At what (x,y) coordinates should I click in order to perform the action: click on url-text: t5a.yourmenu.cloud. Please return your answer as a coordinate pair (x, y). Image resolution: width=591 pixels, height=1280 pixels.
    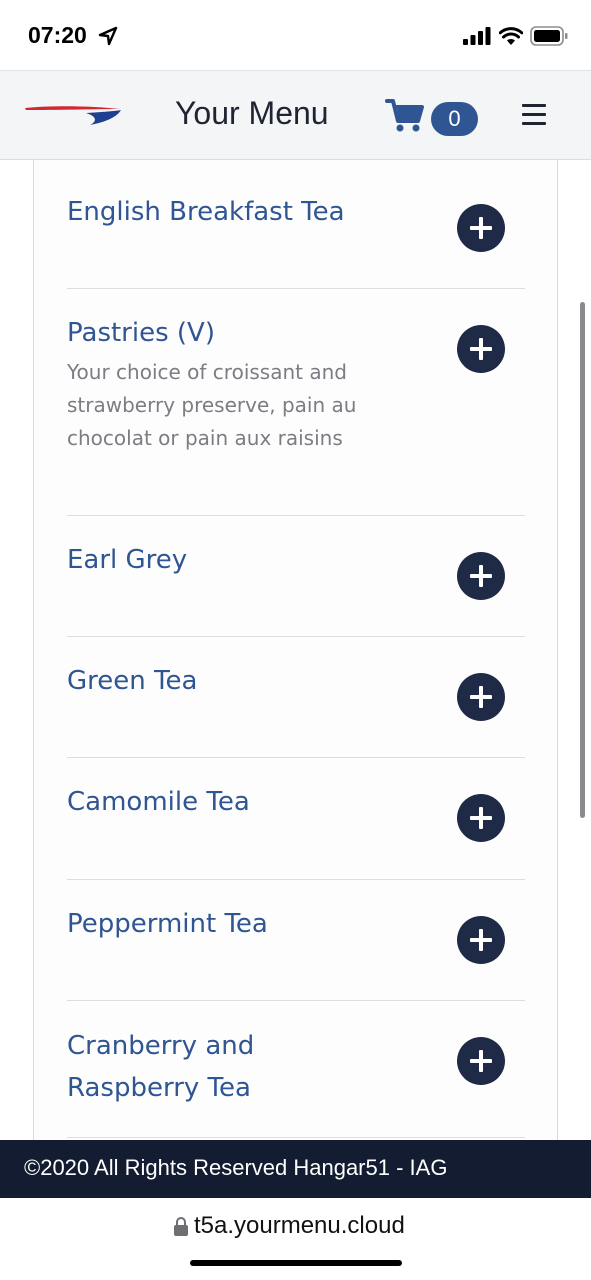
    Looking at the image, I should click on (299, 1226).